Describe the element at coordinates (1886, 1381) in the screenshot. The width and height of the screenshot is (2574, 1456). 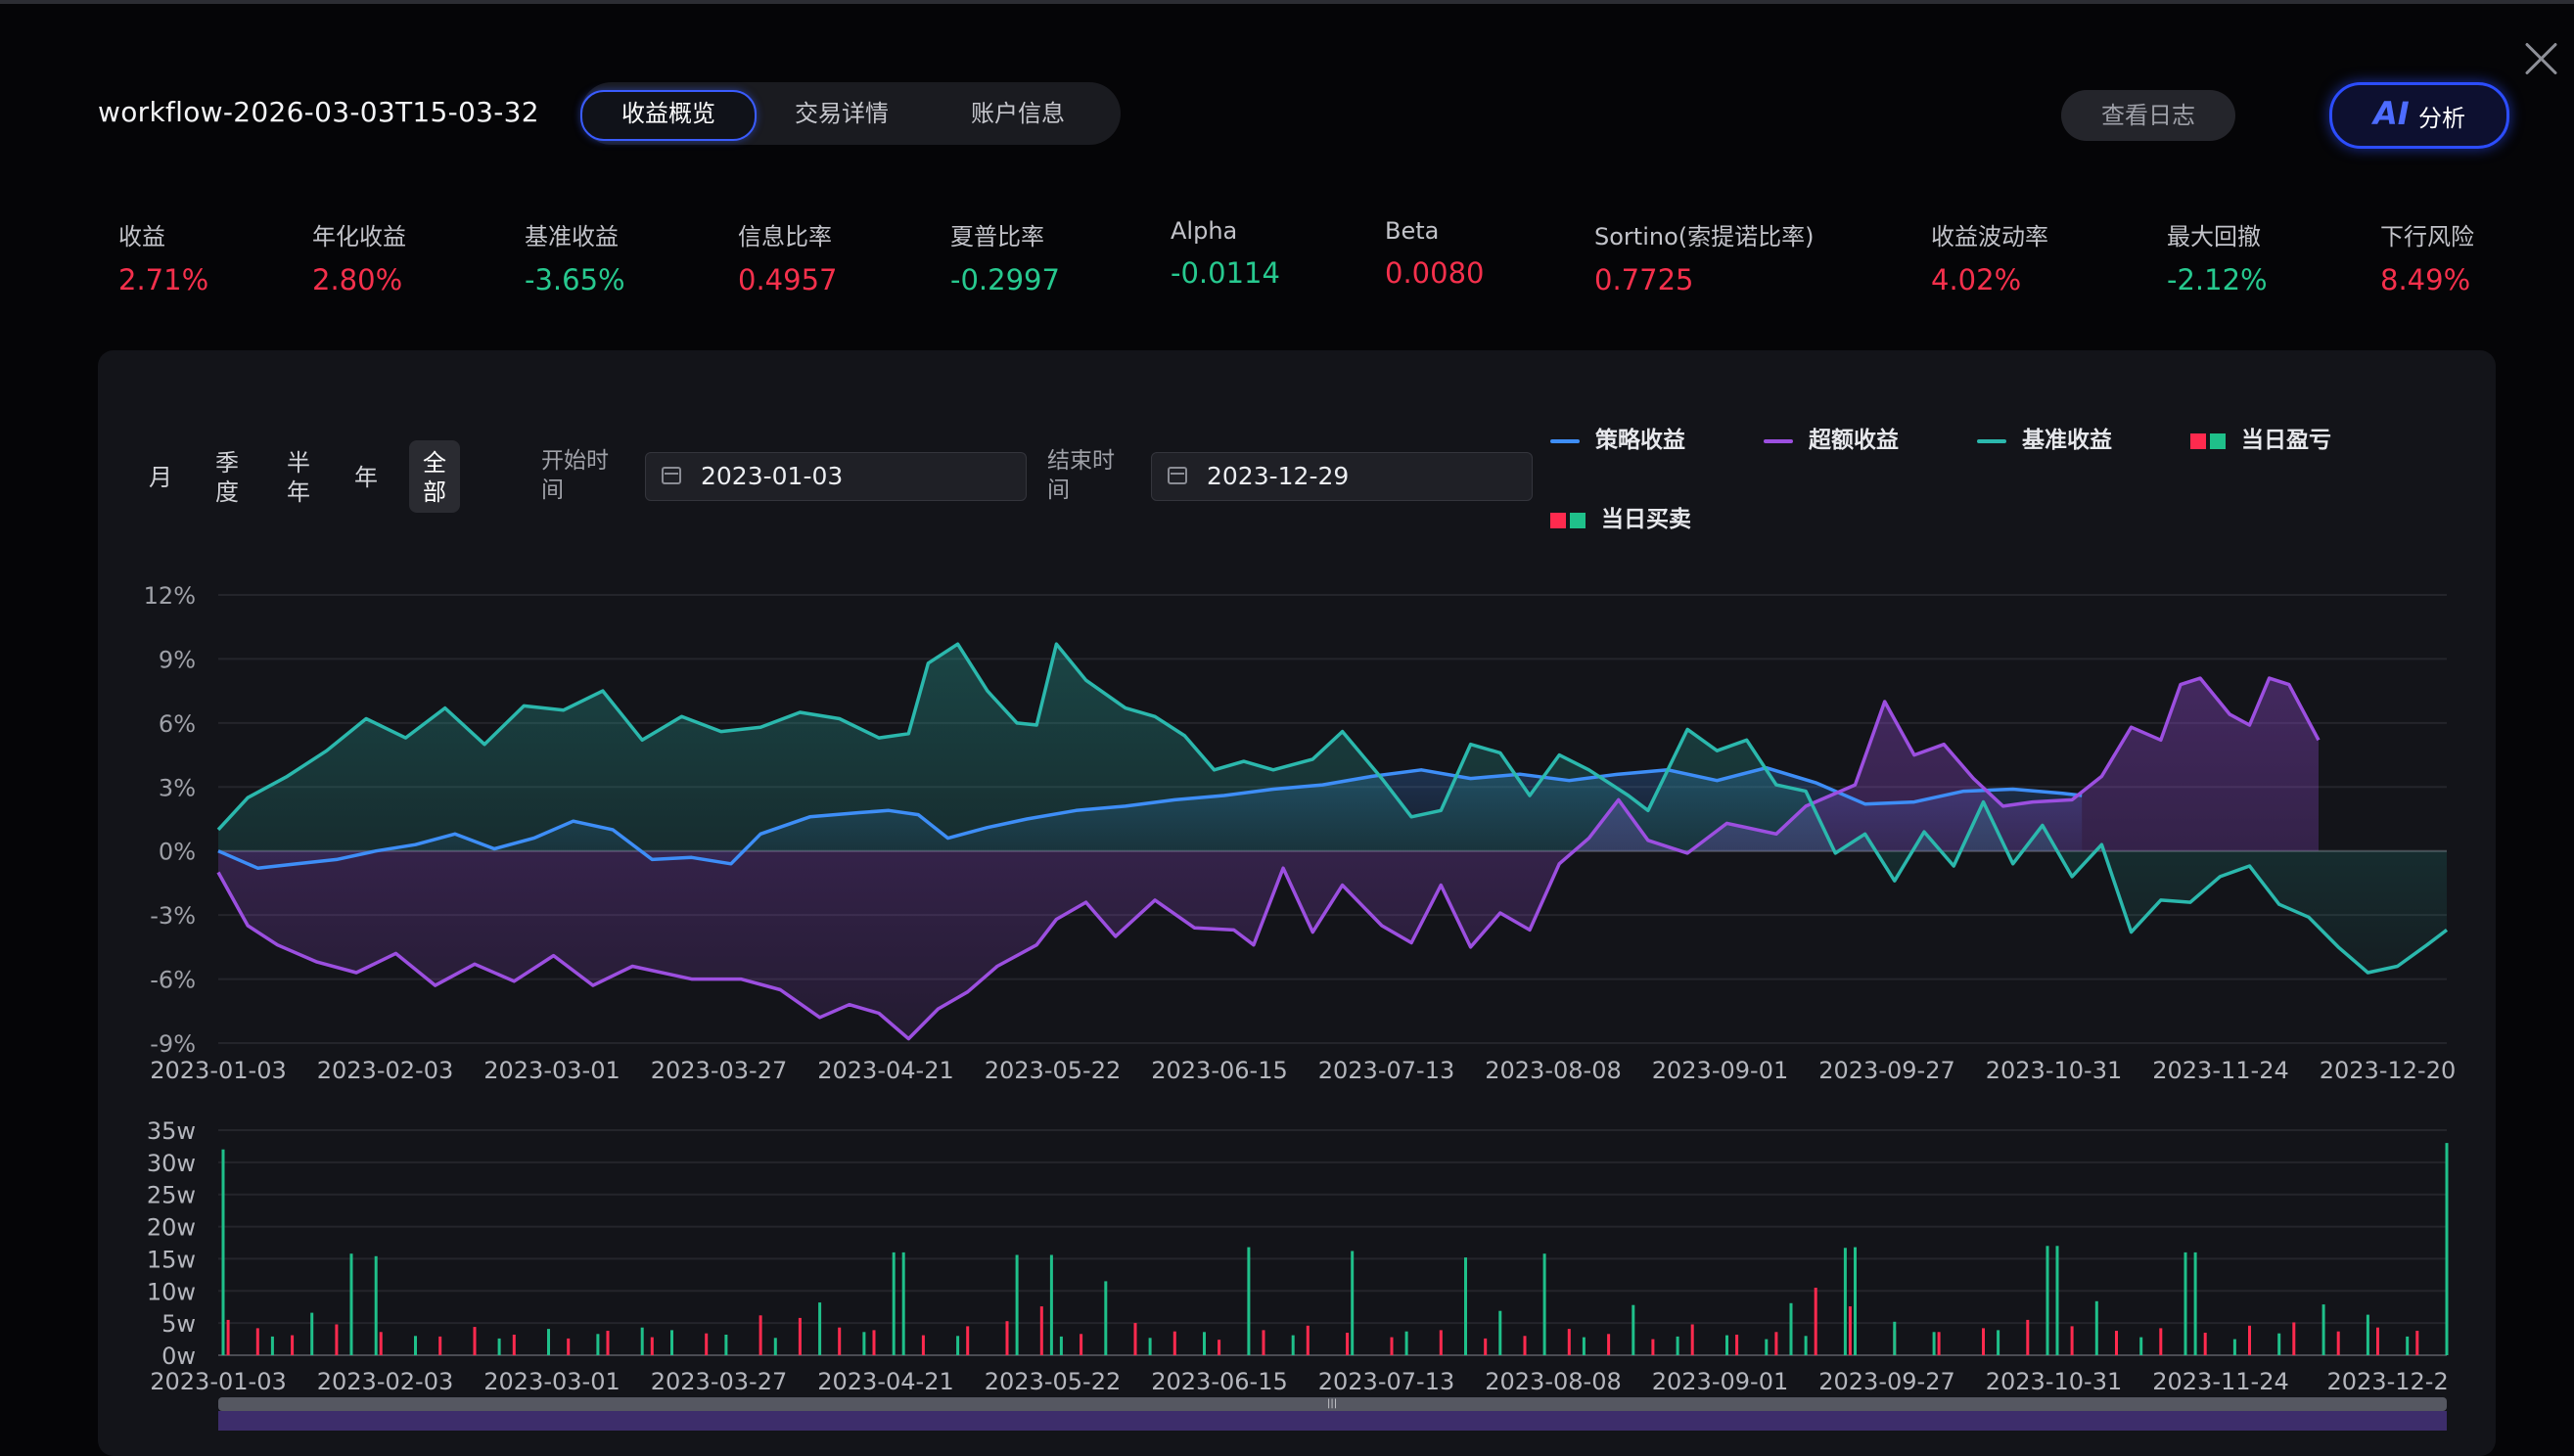
I see `x-tick-label: 2023-09-27` at that location.